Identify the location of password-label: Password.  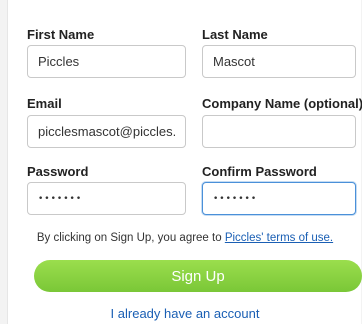
(58, 171).